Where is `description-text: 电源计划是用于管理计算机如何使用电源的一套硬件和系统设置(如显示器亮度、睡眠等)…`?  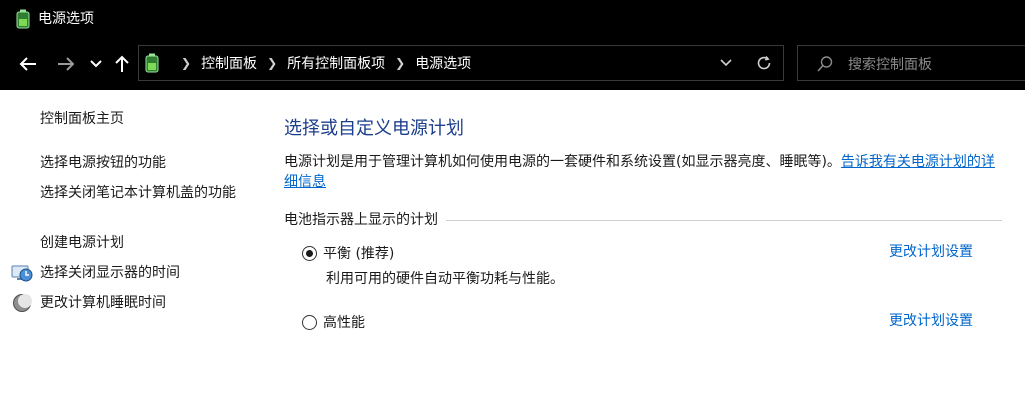 description-text: 电源计划是用于管理计算机如何使用电源的一套硬件和系统设置(如显示器亮度、睡眠等)… is located at coordinates (562, 162).